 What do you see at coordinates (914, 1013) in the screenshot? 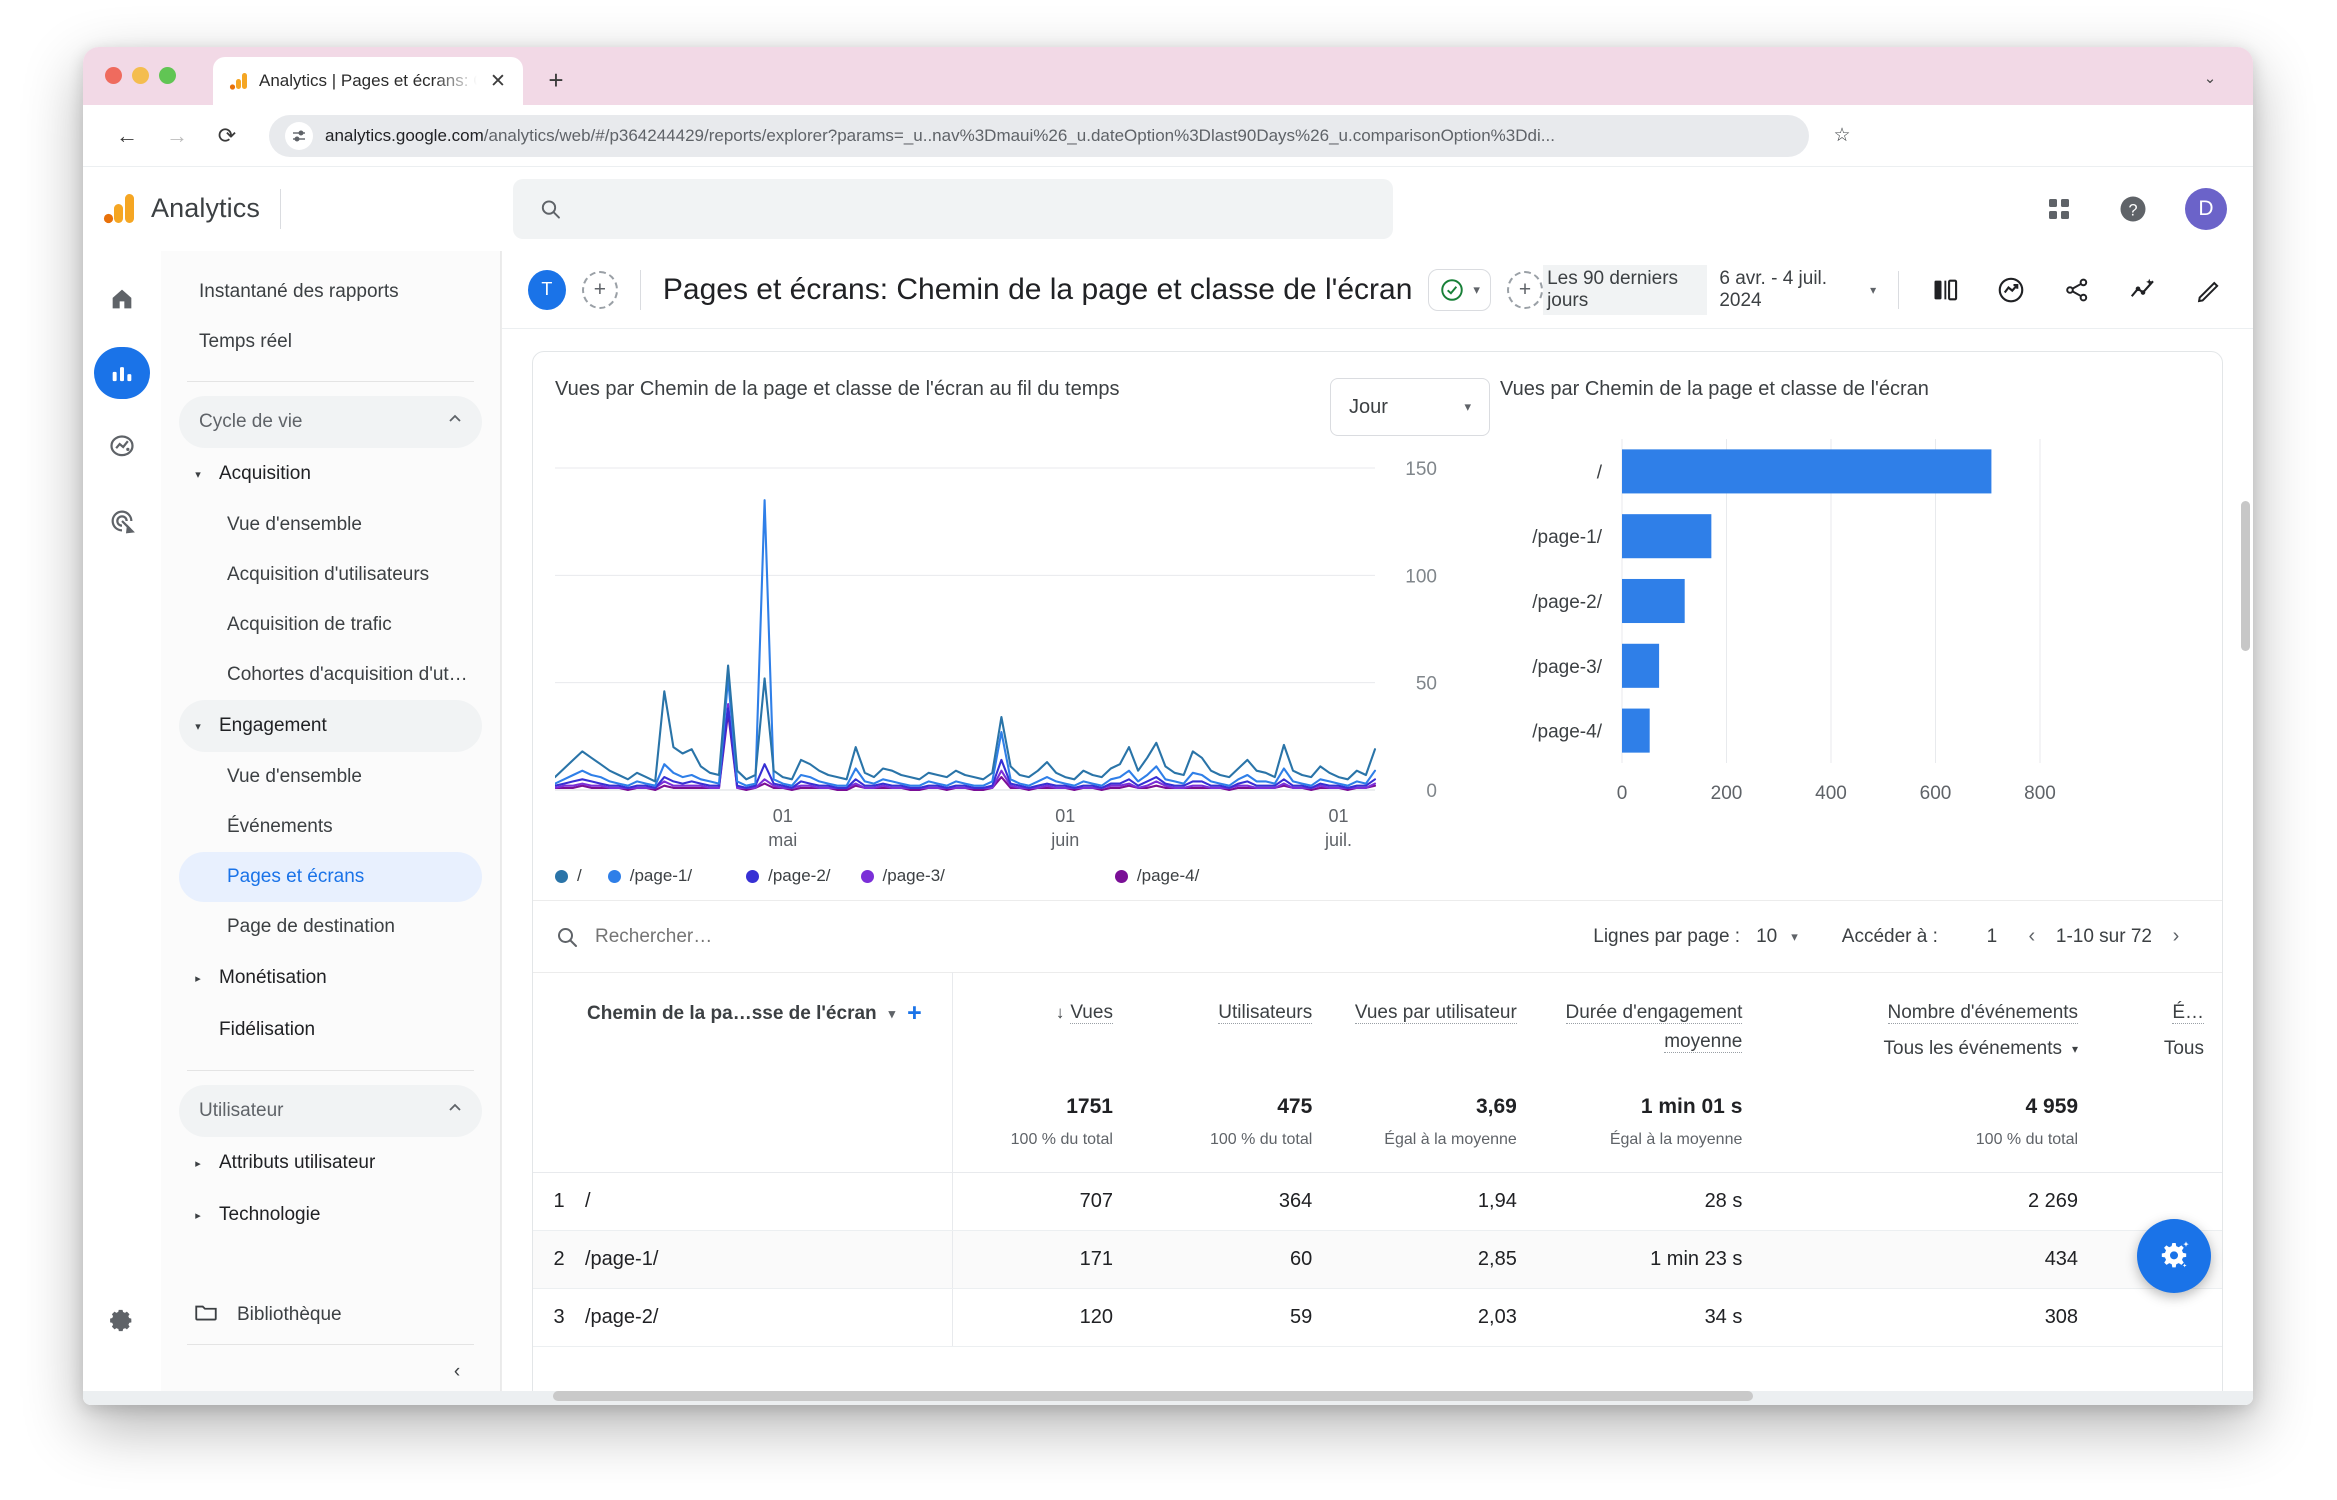
I see `add-dimension-button: +` at bounding box center [914, 1013].